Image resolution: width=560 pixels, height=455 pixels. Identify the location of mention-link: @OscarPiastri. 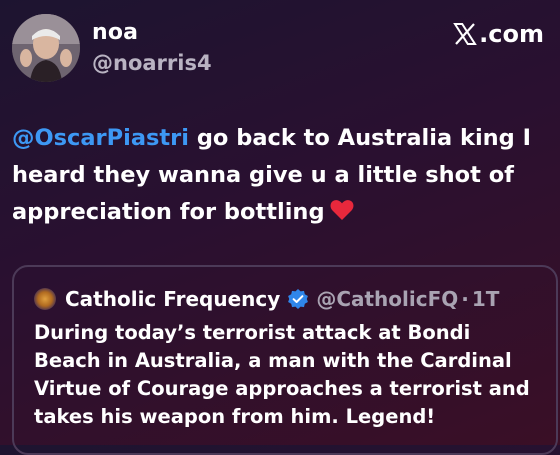
(100, 138).